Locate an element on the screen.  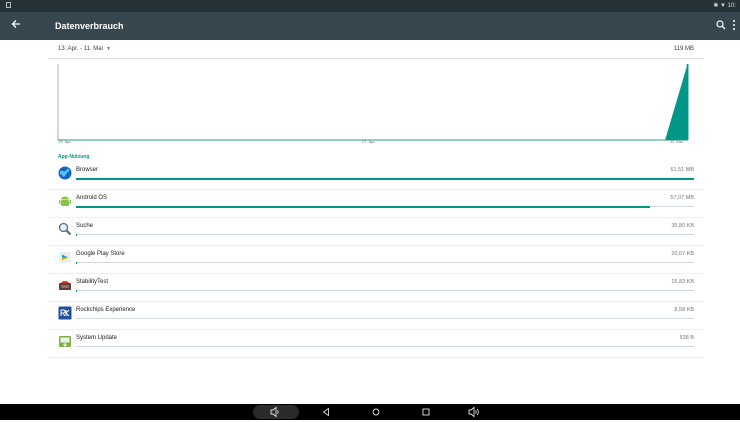
total-usage: 119 MB is located at coordinates (684, 49).